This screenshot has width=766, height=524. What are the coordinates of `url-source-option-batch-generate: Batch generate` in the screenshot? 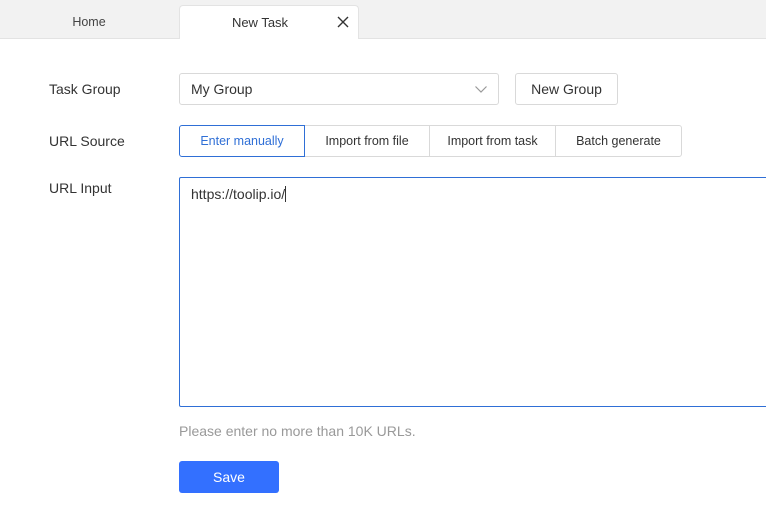 It's located at (618, 141).